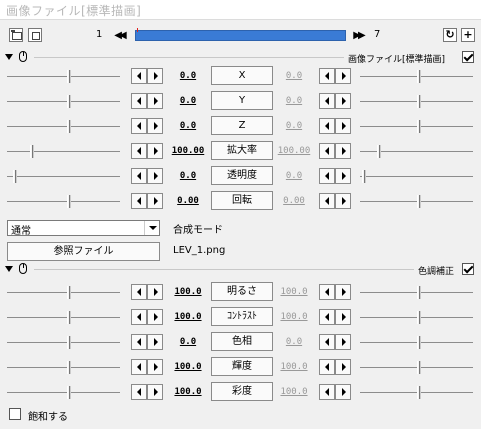  What do you see at coordinates (83, 251) in the screenshot?
I see `reference-file-button: 参照ファイル` at bounding box center [83, 251].